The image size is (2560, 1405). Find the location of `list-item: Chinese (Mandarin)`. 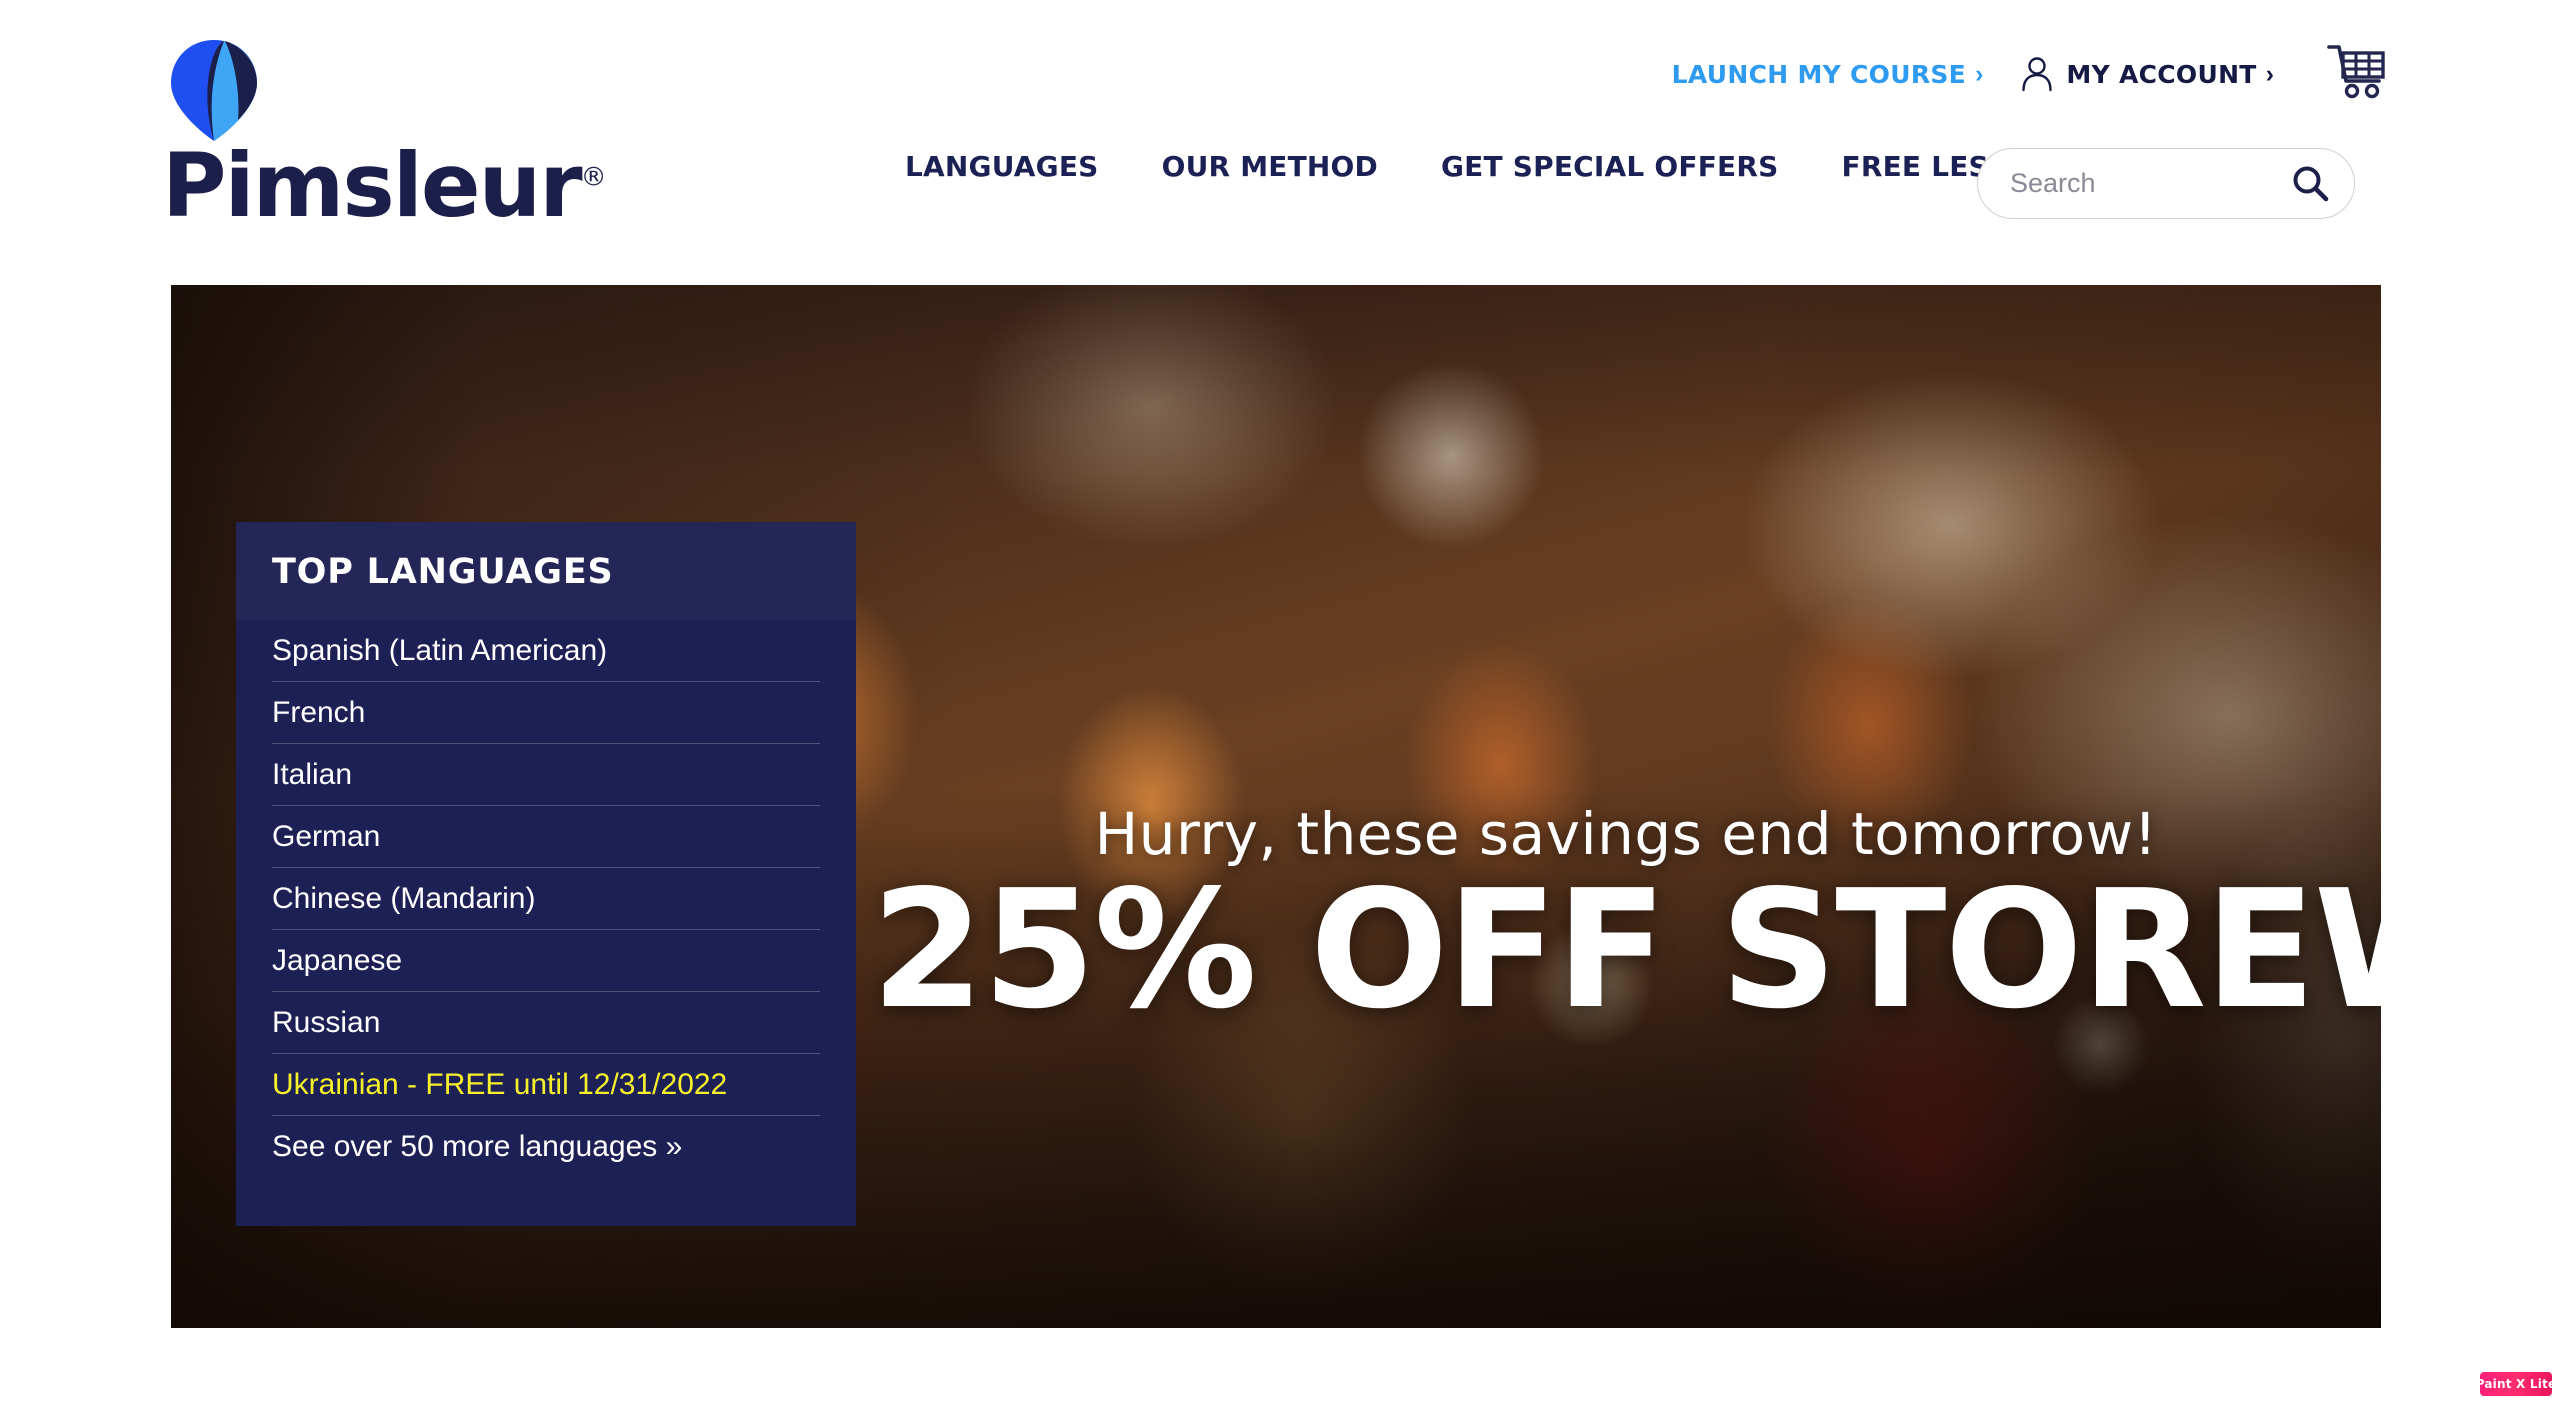

list-item: Chinese (Mandarin) is located at coordinates (546, 899).